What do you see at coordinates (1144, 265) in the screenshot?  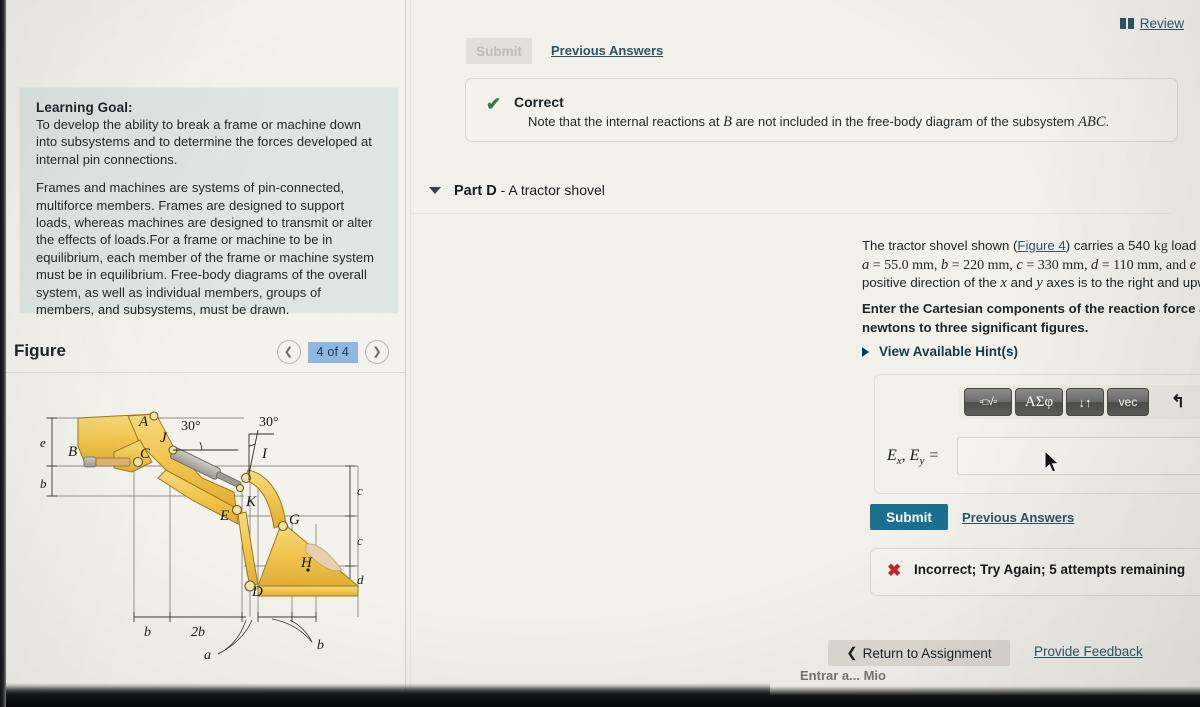 I see `problem-val-d: = 110 mm, and` at bounding box center [1144, 265].